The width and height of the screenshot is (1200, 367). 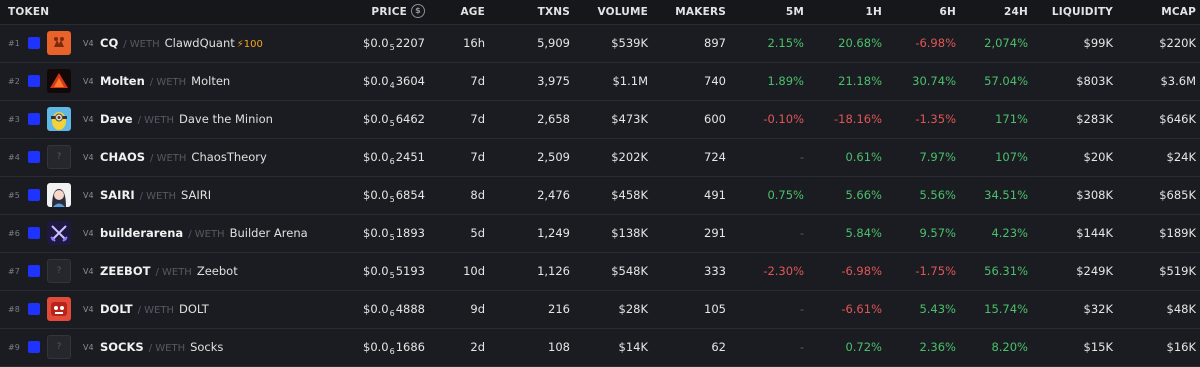 What do you see at coordinates (477, 309) in the screenshot?
I see `age: 9d` at bounding box center [477, 309].